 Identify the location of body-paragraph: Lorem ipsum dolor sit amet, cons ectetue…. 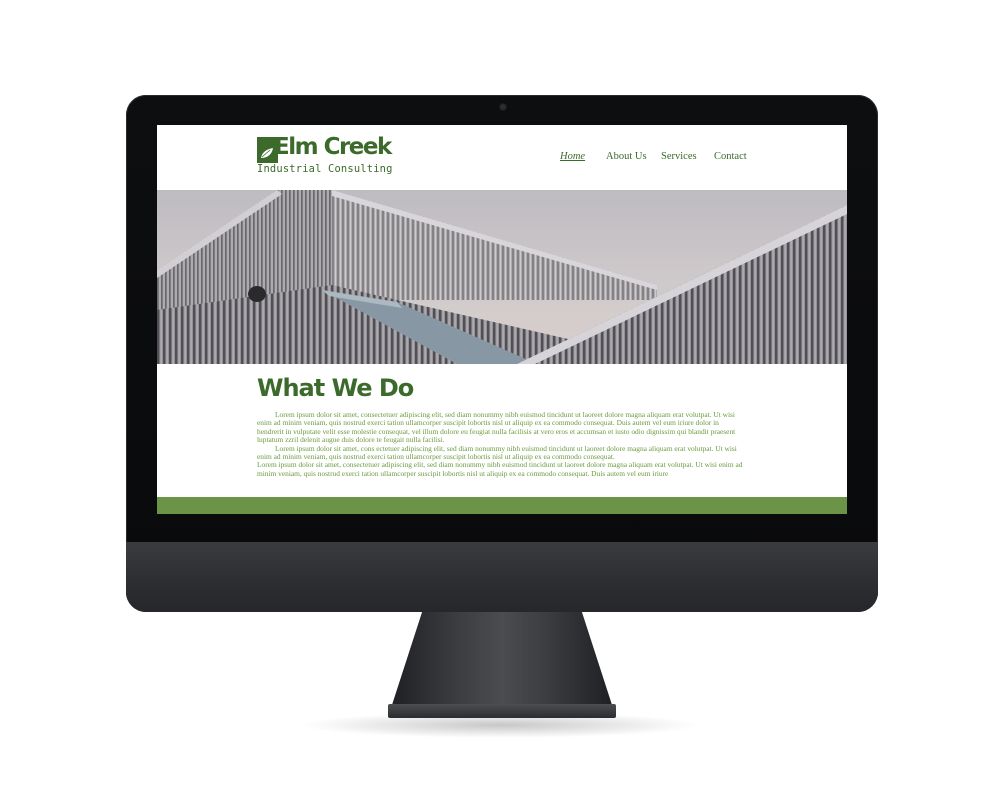
(497, 452).